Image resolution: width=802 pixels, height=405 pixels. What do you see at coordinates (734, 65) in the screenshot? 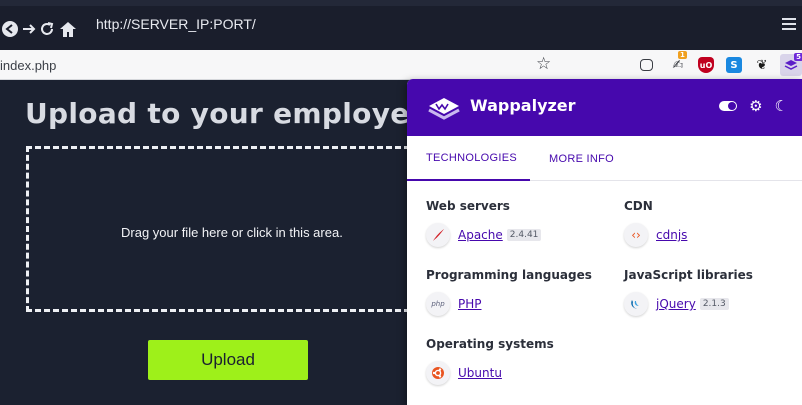
I see `s-extension-icon: S` at bounding box center [734, 65].